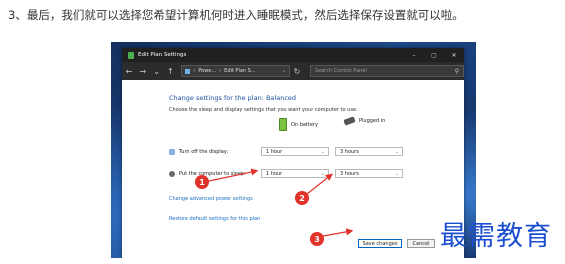 The height and width of the screenshot is (264, 565). Describe the element at coordinates (302, 198) in the screenshot. I see `annotation-badge-2: 2` at that location.